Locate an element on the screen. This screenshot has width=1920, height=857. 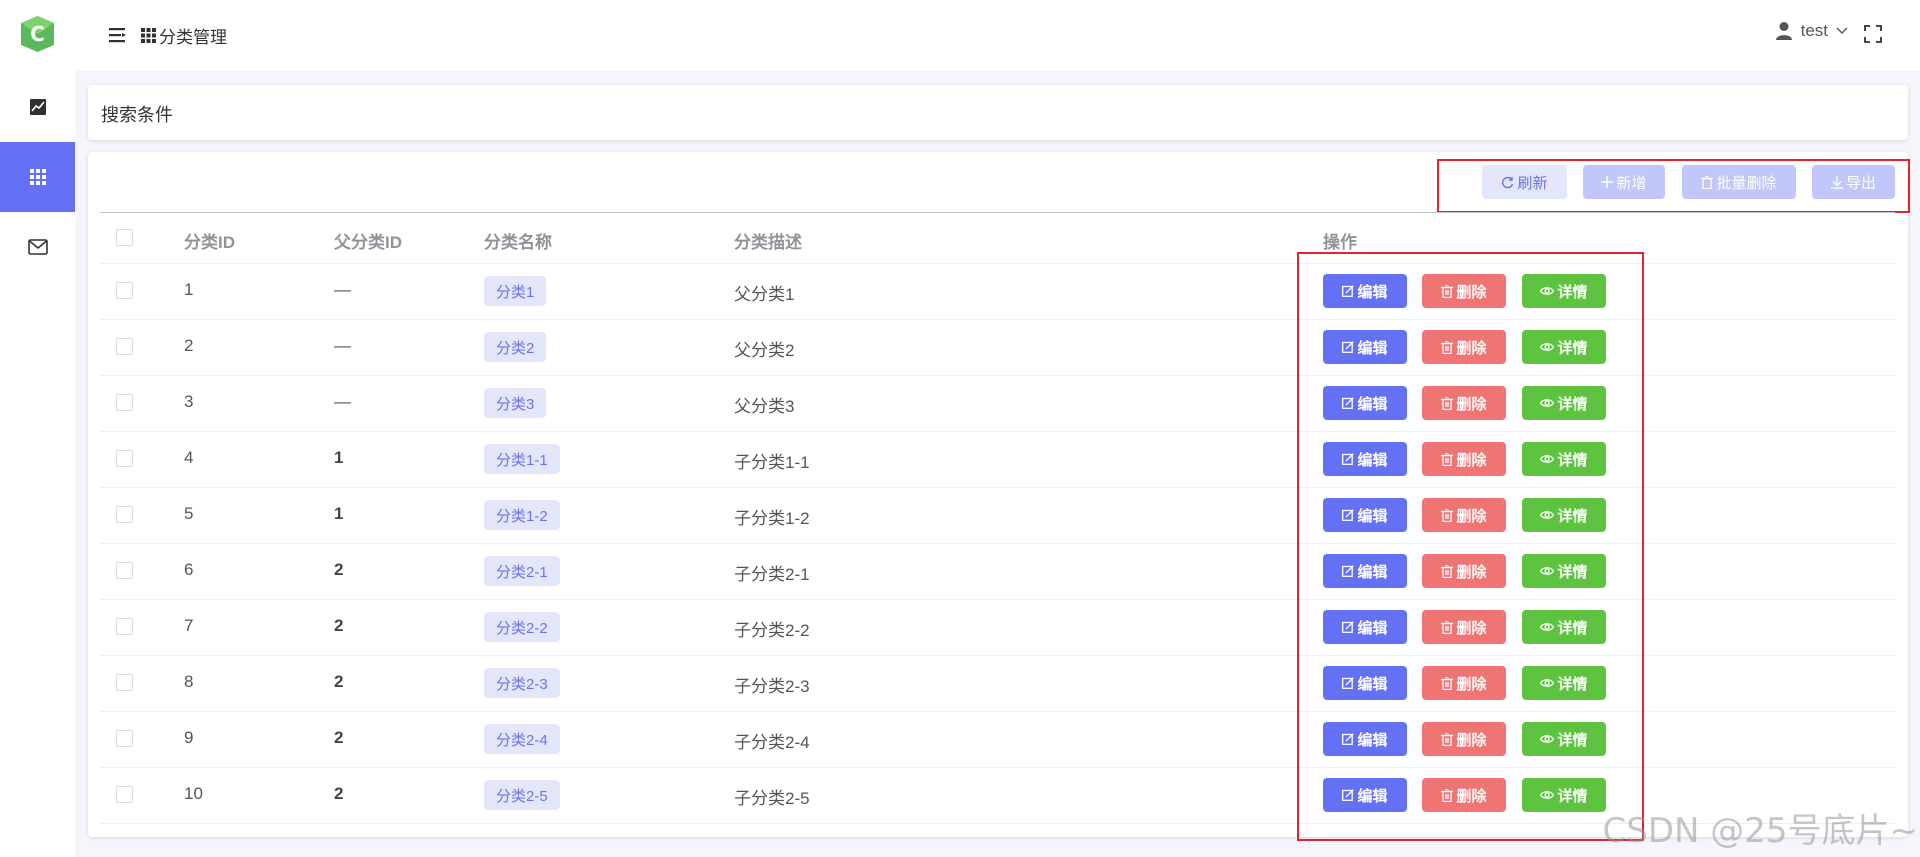
batch-delete-button: 批量删除 is located at coordinates (1739, 182).